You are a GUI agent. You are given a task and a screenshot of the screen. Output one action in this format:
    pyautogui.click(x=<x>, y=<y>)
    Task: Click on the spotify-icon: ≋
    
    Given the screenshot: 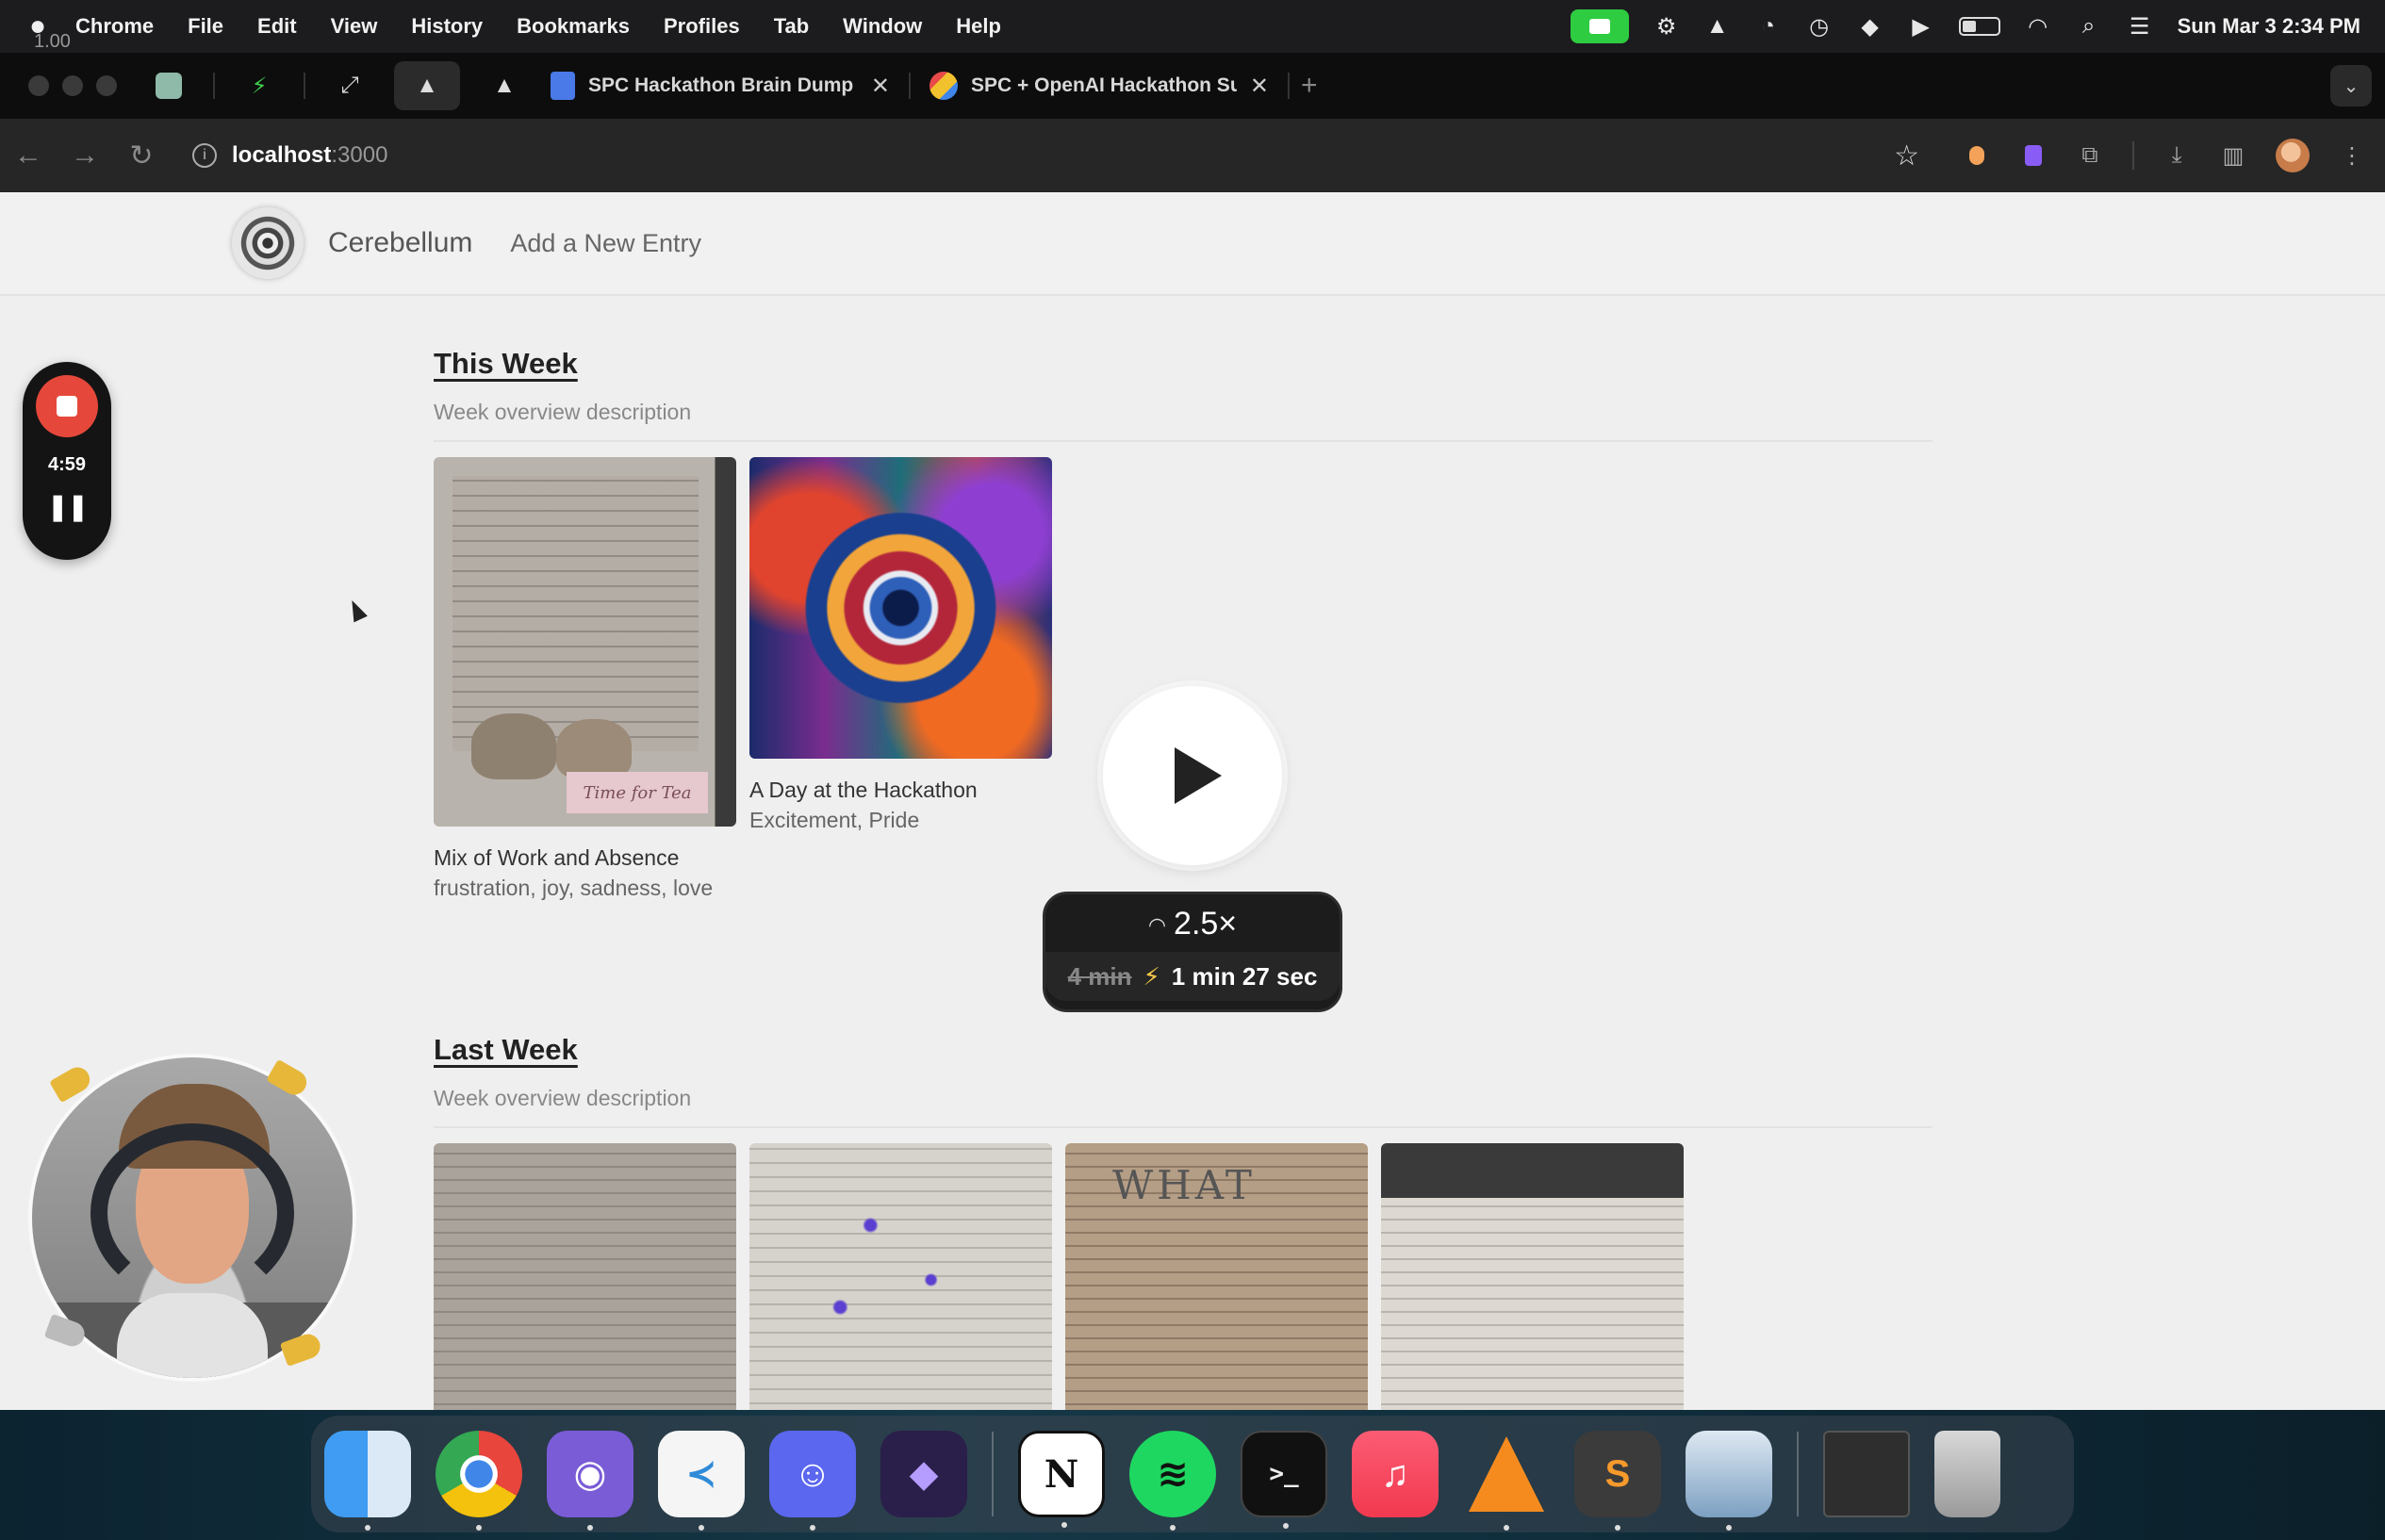 What is the action you would take?
    pyautogui.click(x=1172, y=1481)
    